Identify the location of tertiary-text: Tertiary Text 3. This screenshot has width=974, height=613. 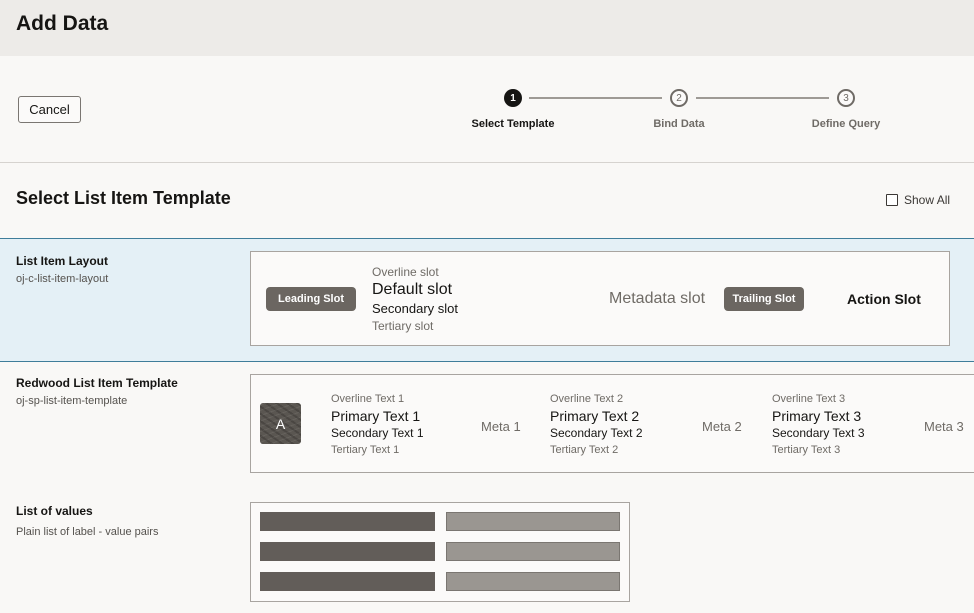
(806, 450).